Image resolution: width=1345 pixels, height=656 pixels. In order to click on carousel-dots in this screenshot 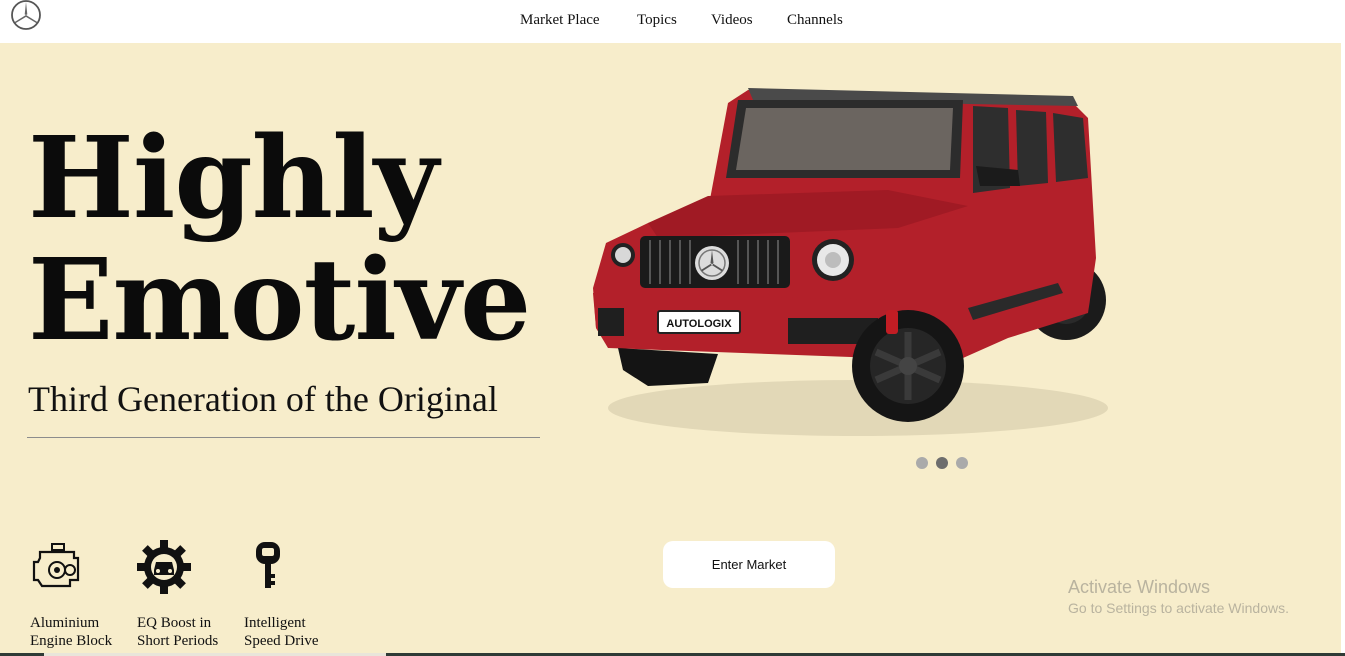, I will do `click(942, 463)`.